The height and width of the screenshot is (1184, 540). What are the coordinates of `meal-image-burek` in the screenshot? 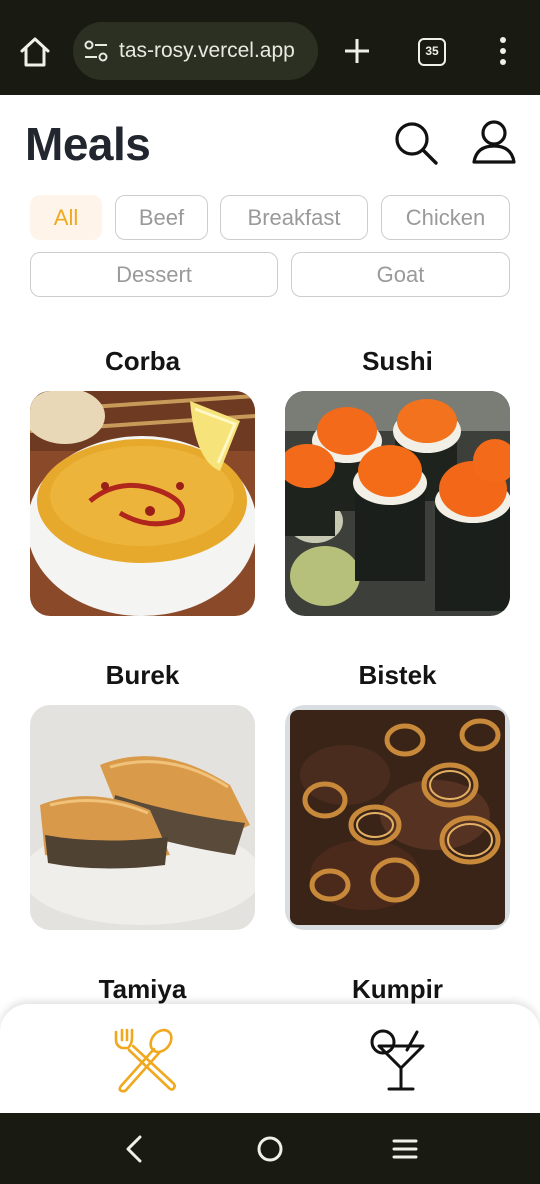 It's located at (142, 817).